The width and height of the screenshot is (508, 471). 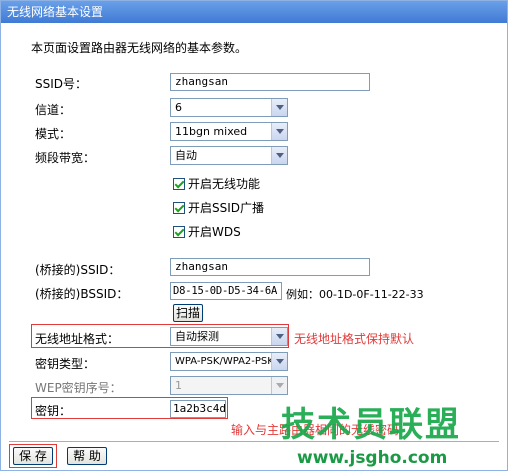 I want to click on scan-button: 扫描, so click(x=188, y=313).